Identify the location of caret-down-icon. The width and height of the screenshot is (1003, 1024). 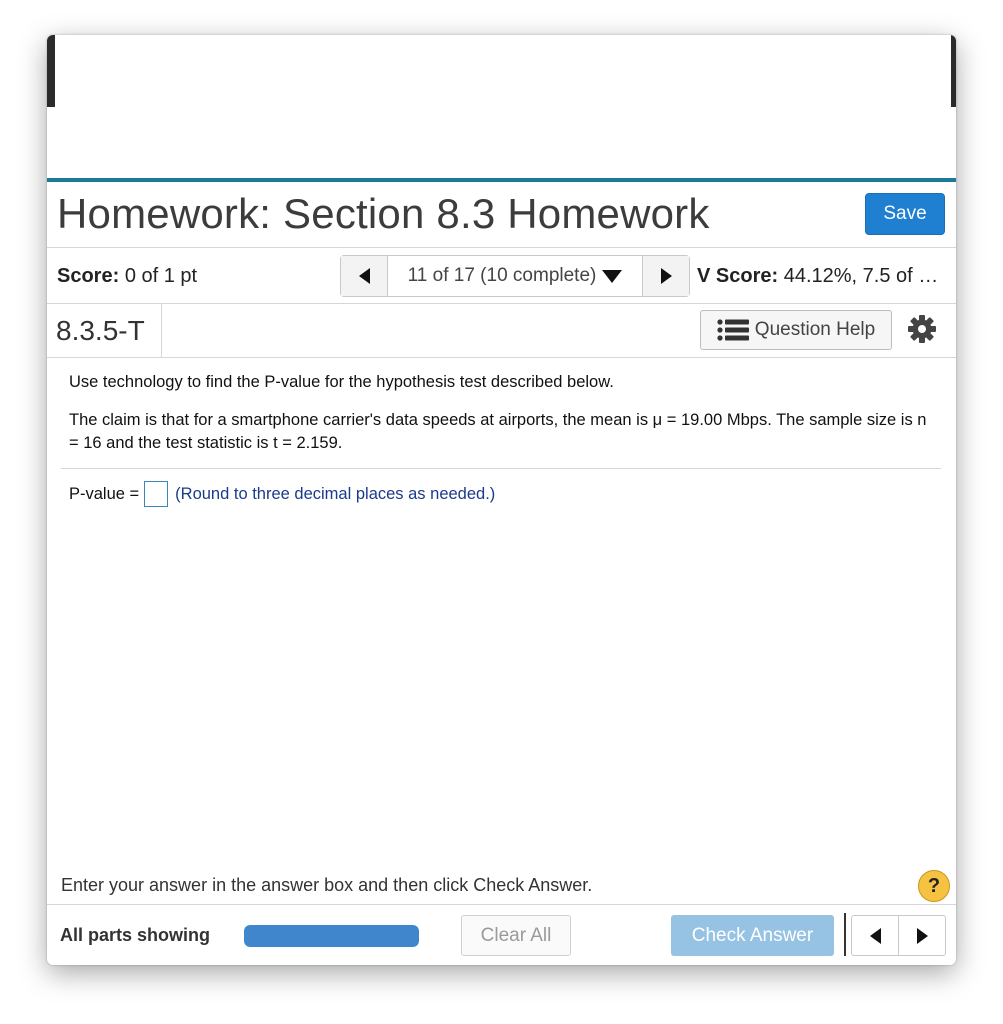
(612, 276).